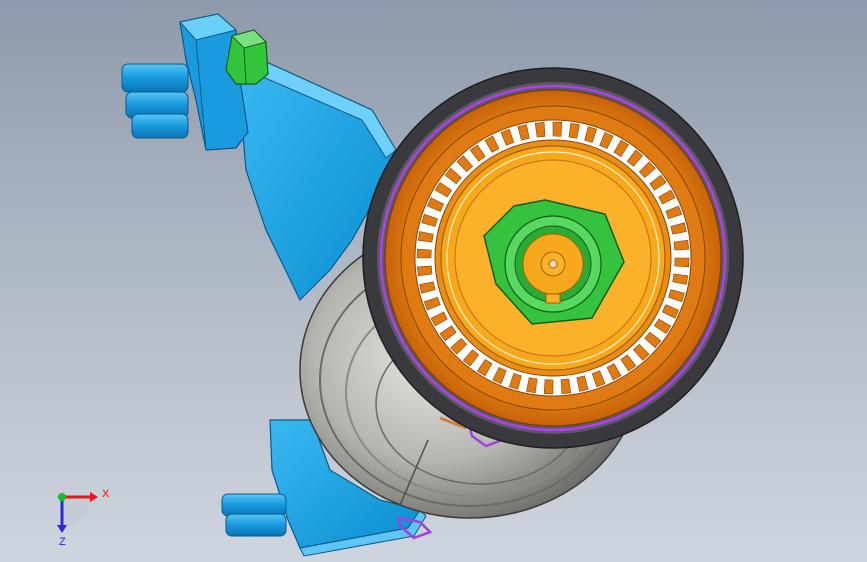  I want to click on axis-triad: X Z, so click(83, 518).